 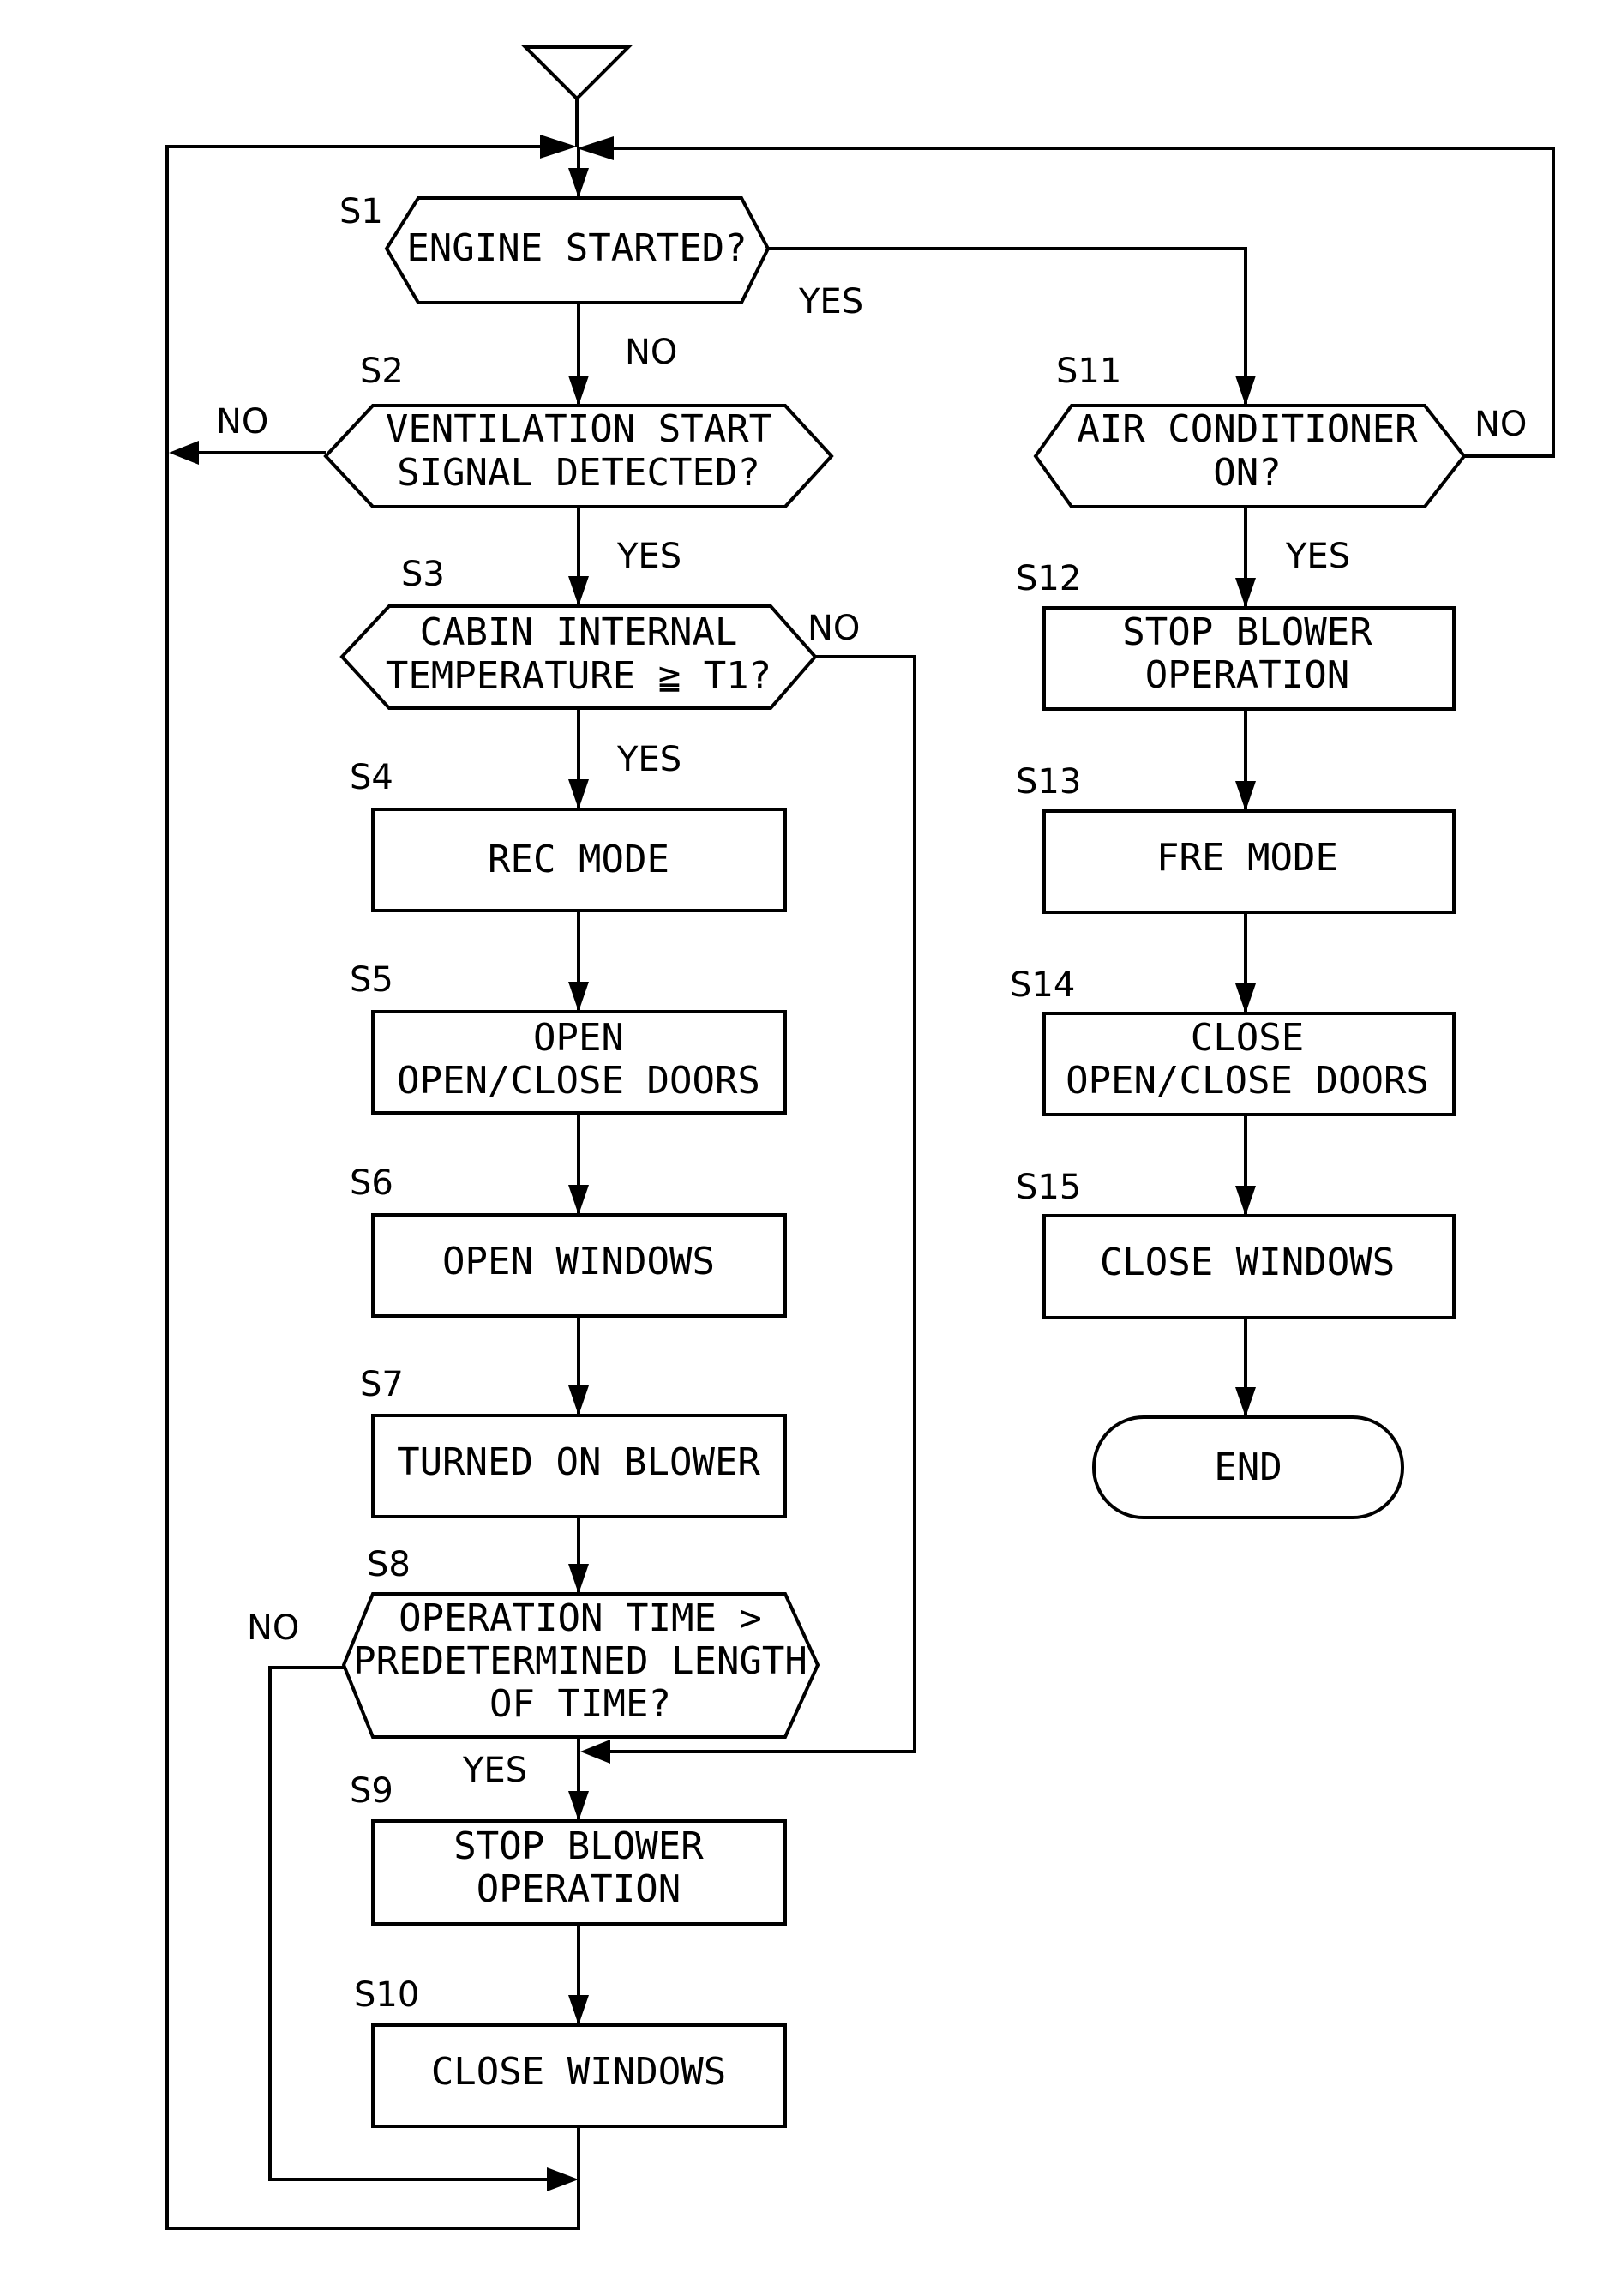 I want to click on step-text-s7: TURNED ON BLOWER, so click(x=578, y=1462).